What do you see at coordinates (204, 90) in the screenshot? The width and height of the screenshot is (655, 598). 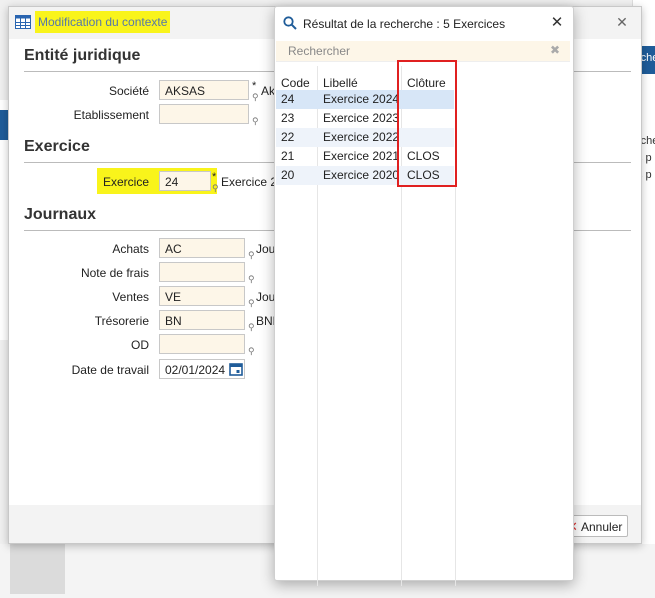 I see `societe-input: AKSAS` at bounding box center [204, 90].